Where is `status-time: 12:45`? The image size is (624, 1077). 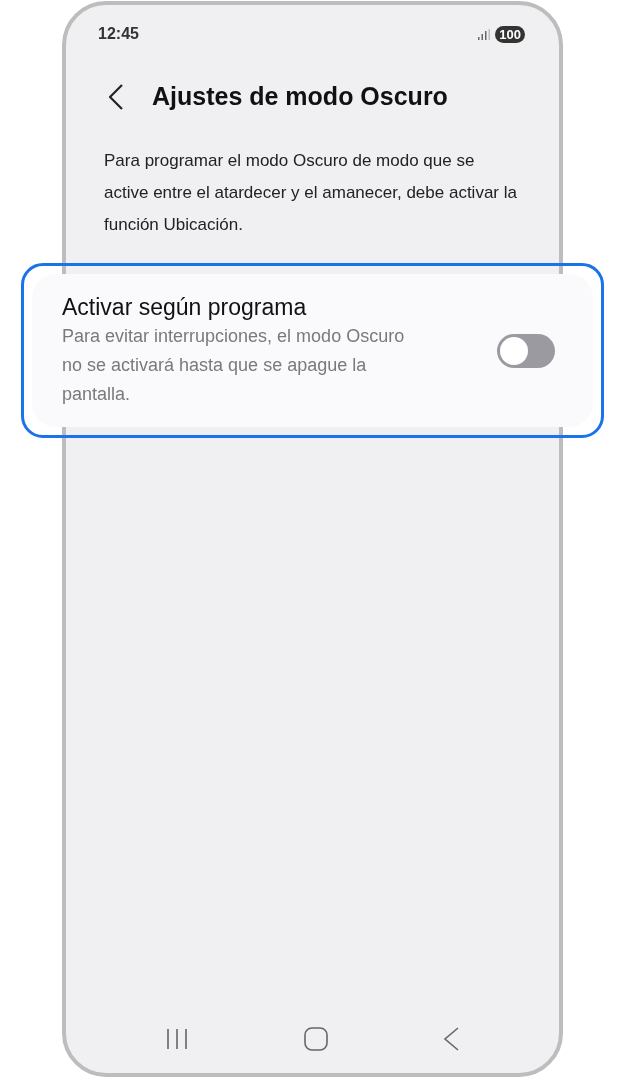 status-time: 12:45 is located at coordinates (118, 34).